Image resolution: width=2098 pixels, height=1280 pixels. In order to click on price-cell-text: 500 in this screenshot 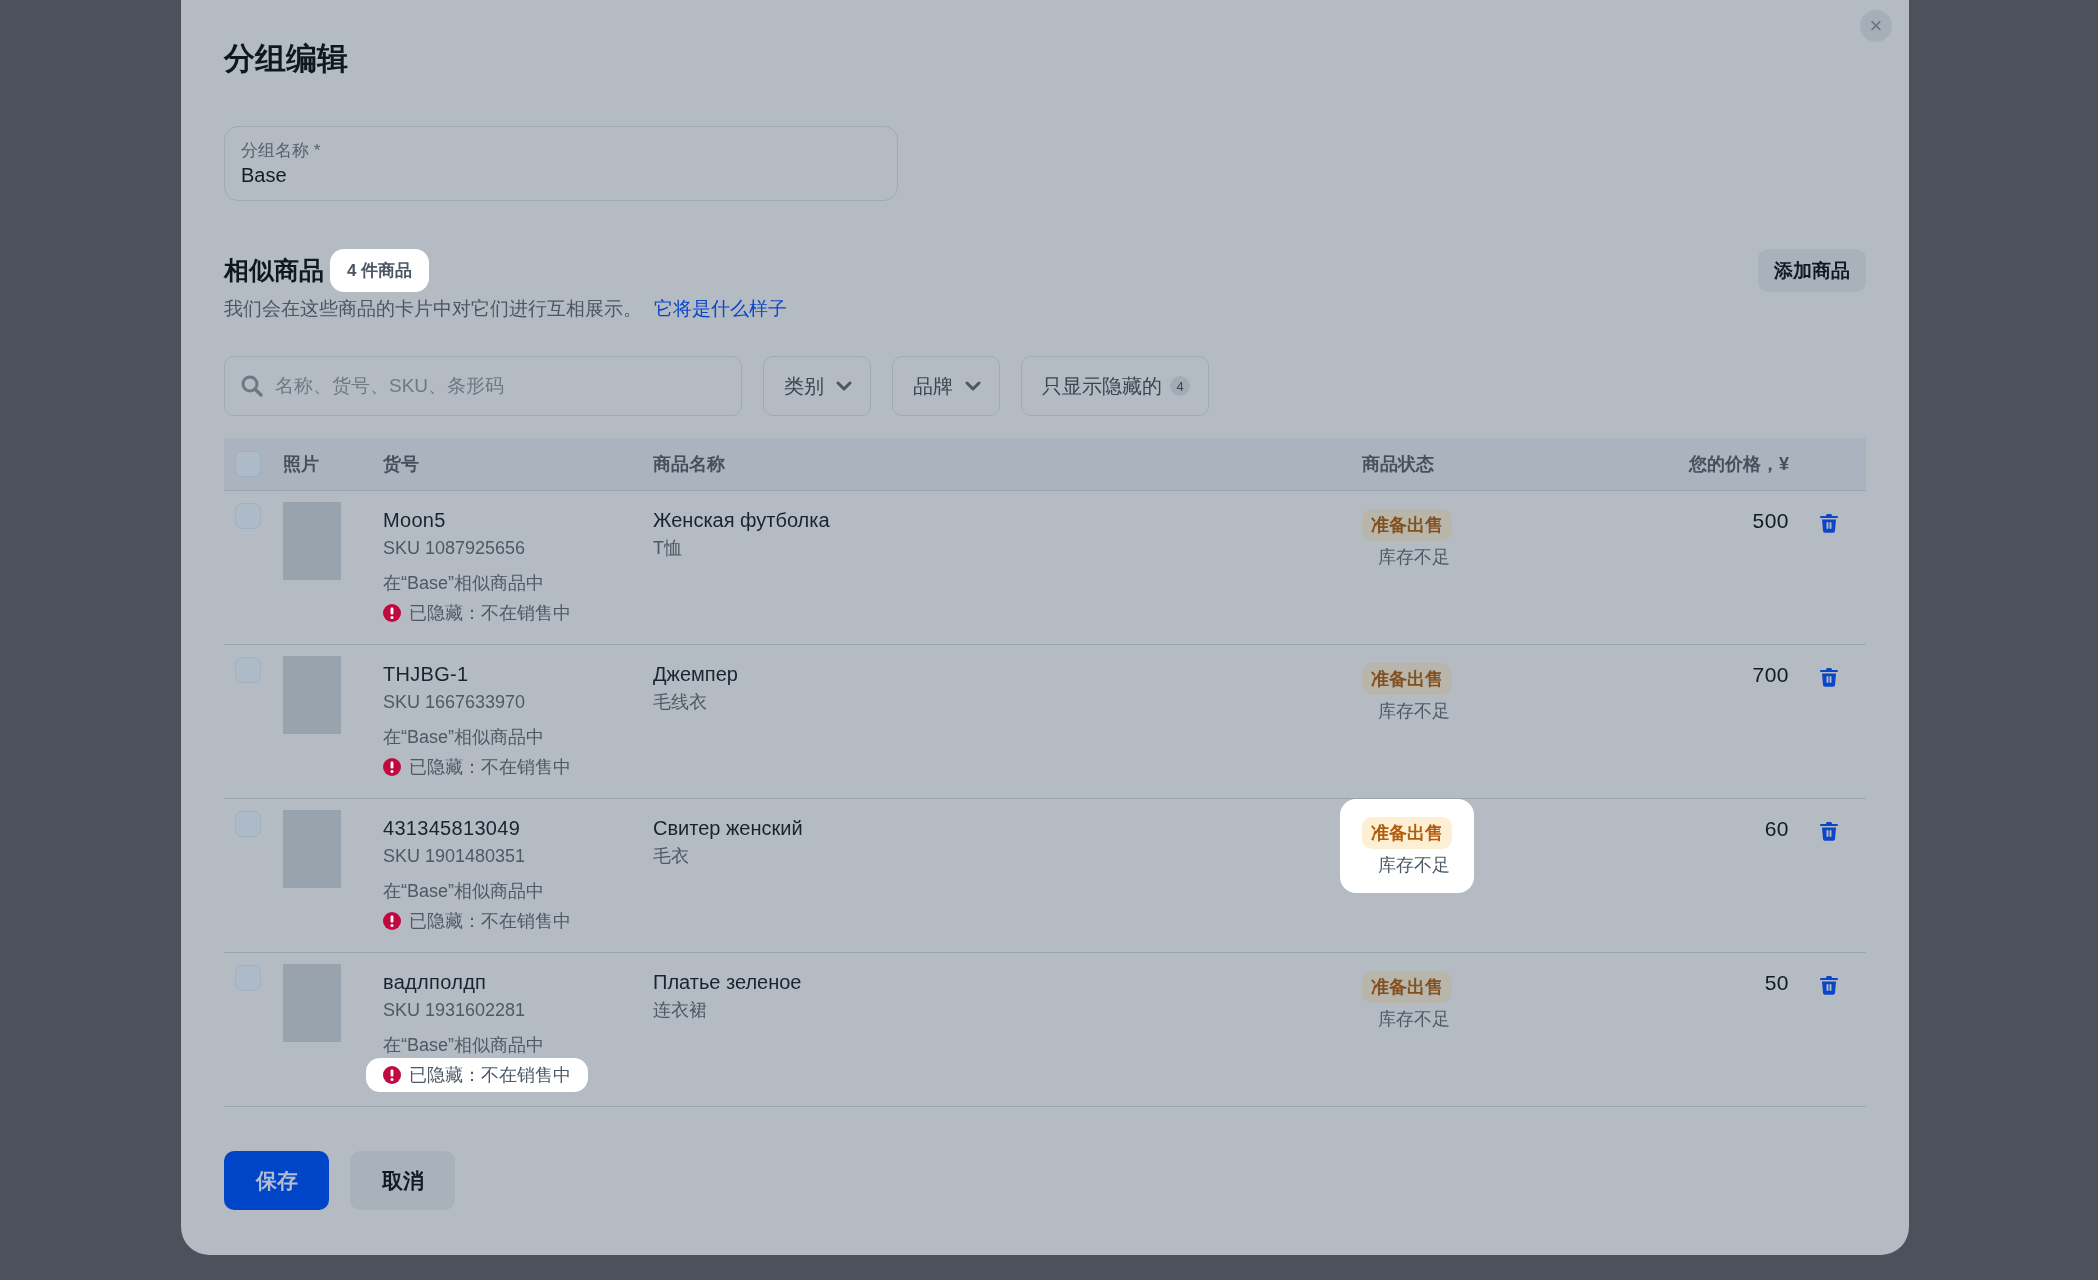, I will do `click(1770, 520)`.